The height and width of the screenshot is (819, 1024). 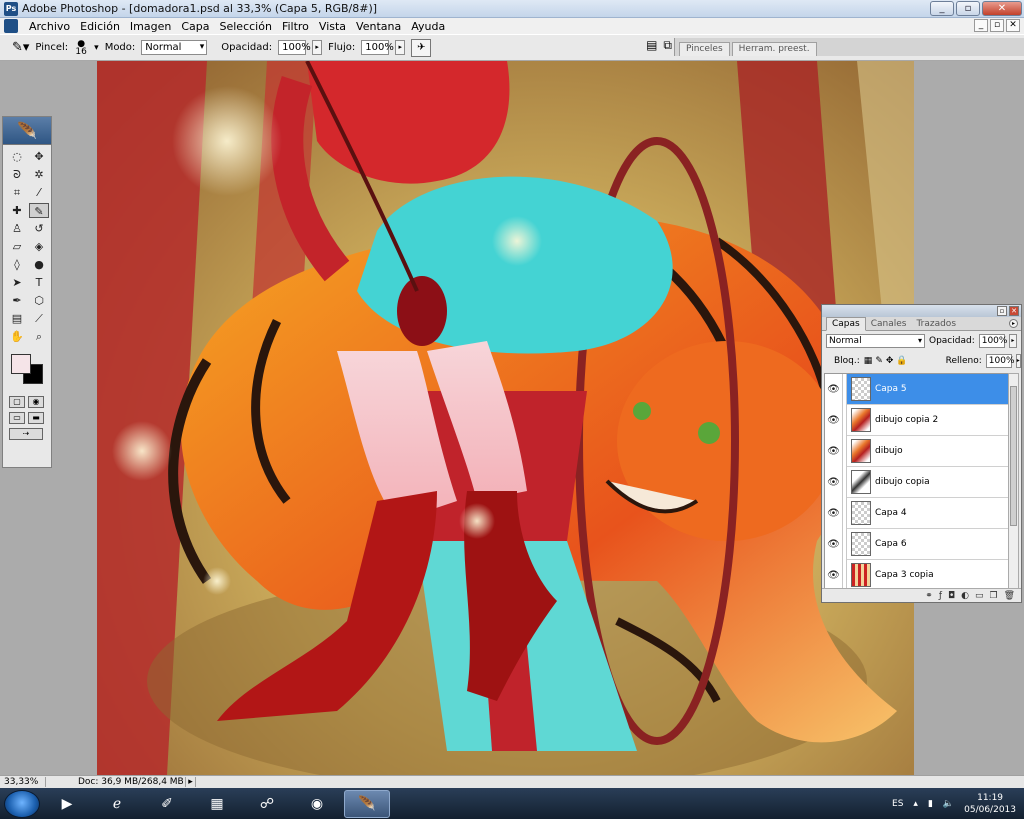 What do you see at coordinates (400, 47) in the screenshot?
I see `flow-arrow-icon: ▸` at bounding box center [400, 47].